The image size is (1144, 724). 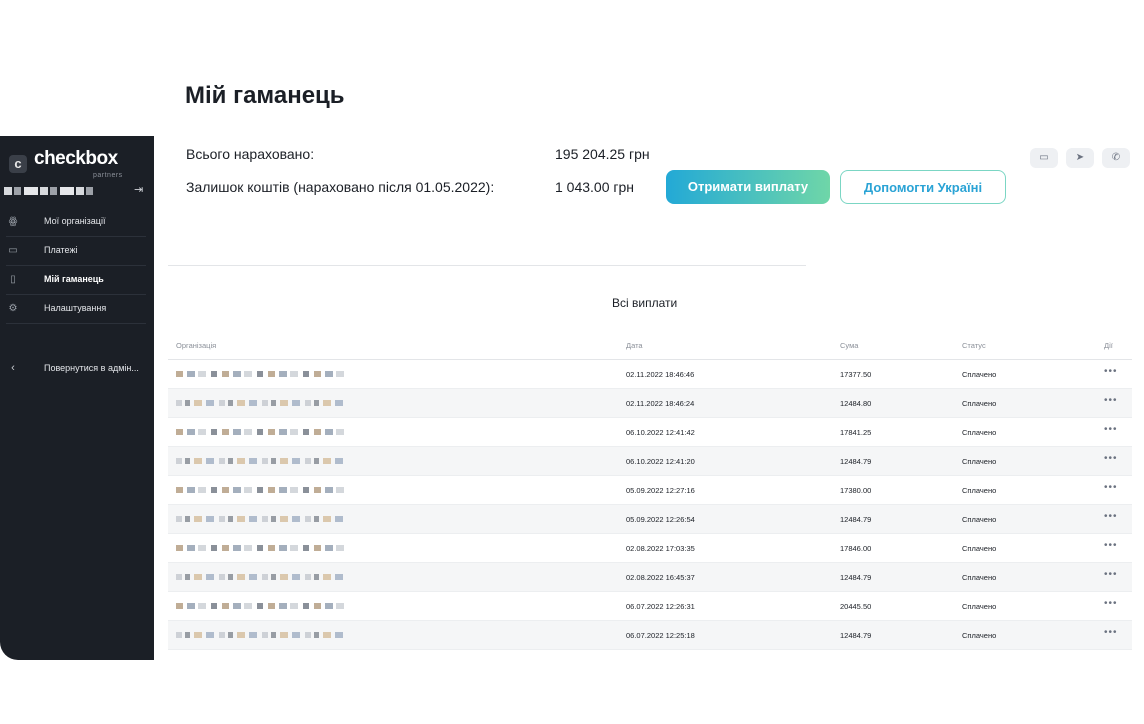 What do you see at coordinates (1116, 158) in the screenshot?
I see `viber-icon: ✆` at bounding box center [1116, 158].